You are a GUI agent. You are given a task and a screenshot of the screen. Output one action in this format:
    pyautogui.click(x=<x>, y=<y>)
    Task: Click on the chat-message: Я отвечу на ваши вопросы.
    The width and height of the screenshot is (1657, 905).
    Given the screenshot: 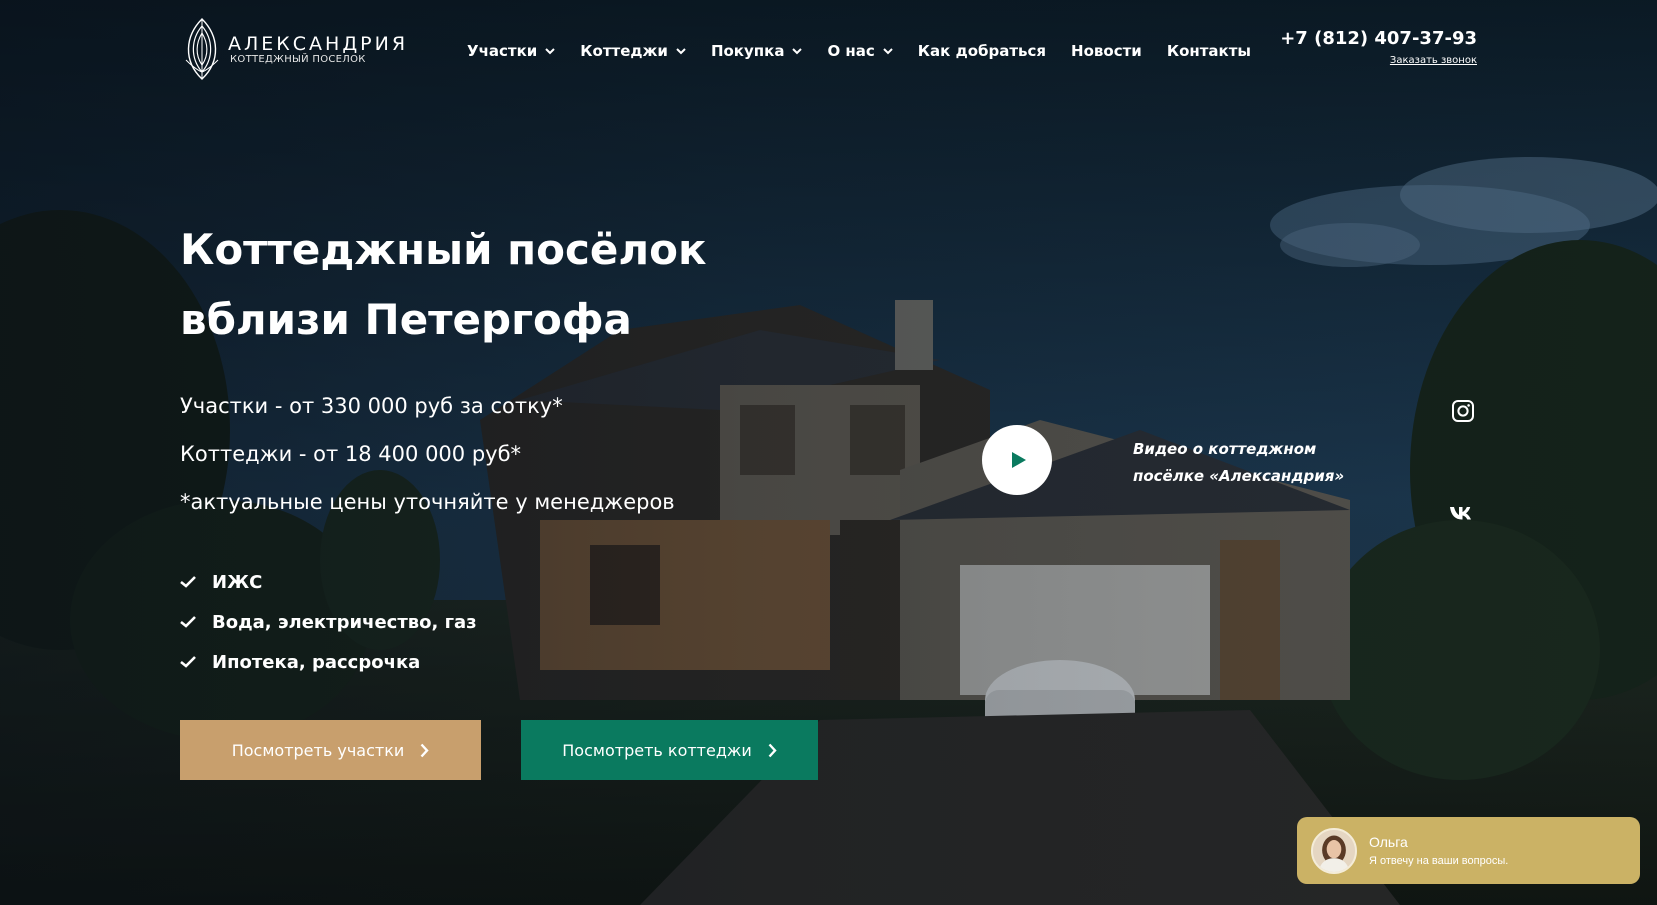 What is the action you would take?
    pyautogui.click(x=1439, y=861)
    